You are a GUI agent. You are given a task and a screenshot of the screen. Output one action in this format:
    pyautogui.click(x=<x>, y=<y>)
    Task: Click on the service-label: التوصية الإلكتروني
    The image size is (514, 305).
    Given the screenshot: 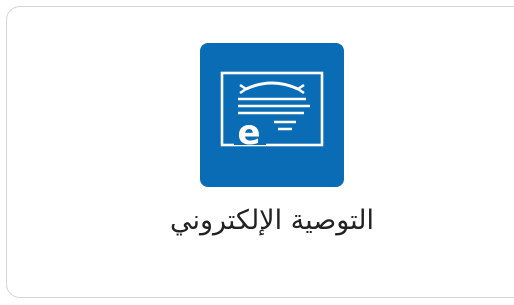 What is the action you would take?
    pyautogui.click(x=272, y=220)
    